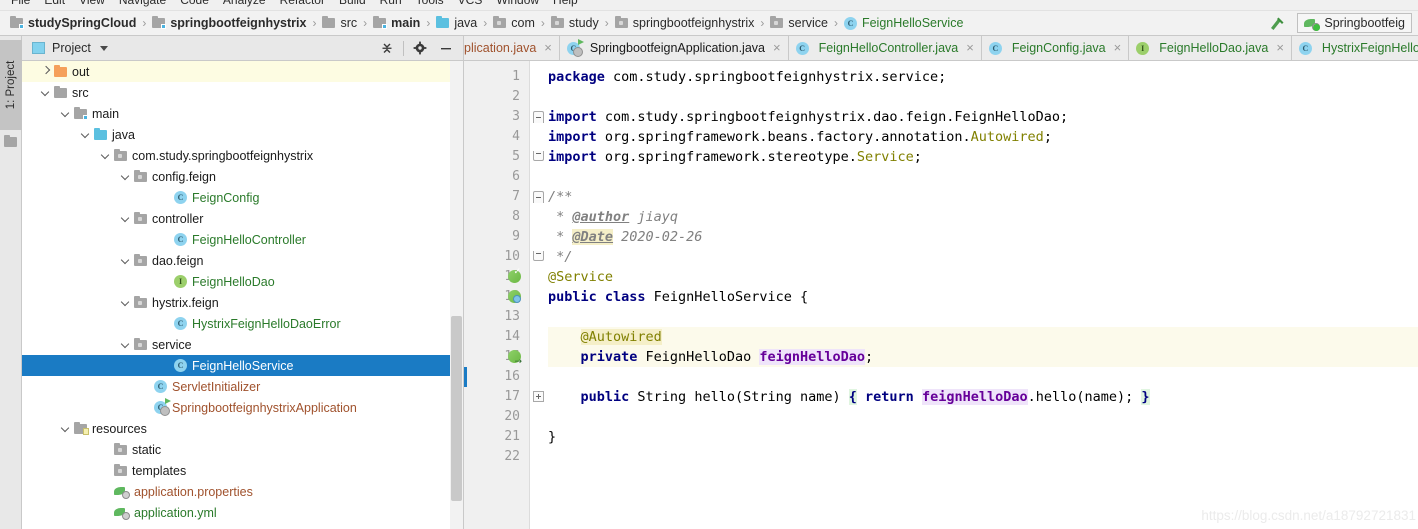 Image resolution: width=1418 pixels, height=529 pixels. What do you see at coordinates (236, 512) in the screenshot?
I see `tree-node-application-yml: application.yml` at bounding box center [236, 512].